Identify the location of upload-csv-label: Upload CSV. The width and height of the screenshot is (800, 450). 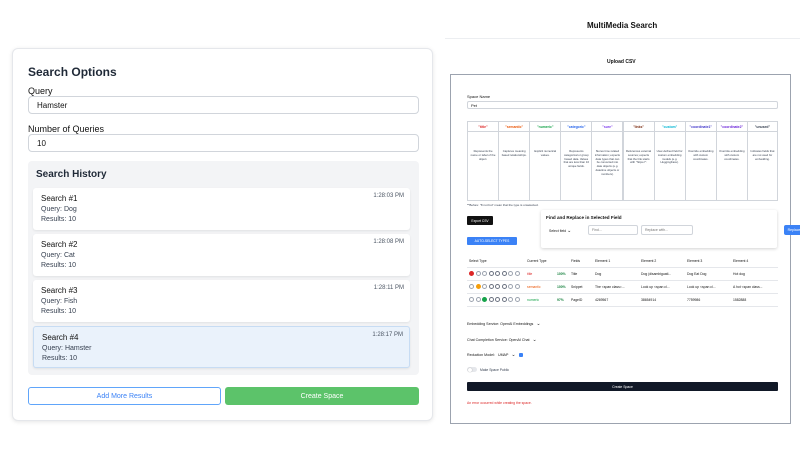
(621, 62).